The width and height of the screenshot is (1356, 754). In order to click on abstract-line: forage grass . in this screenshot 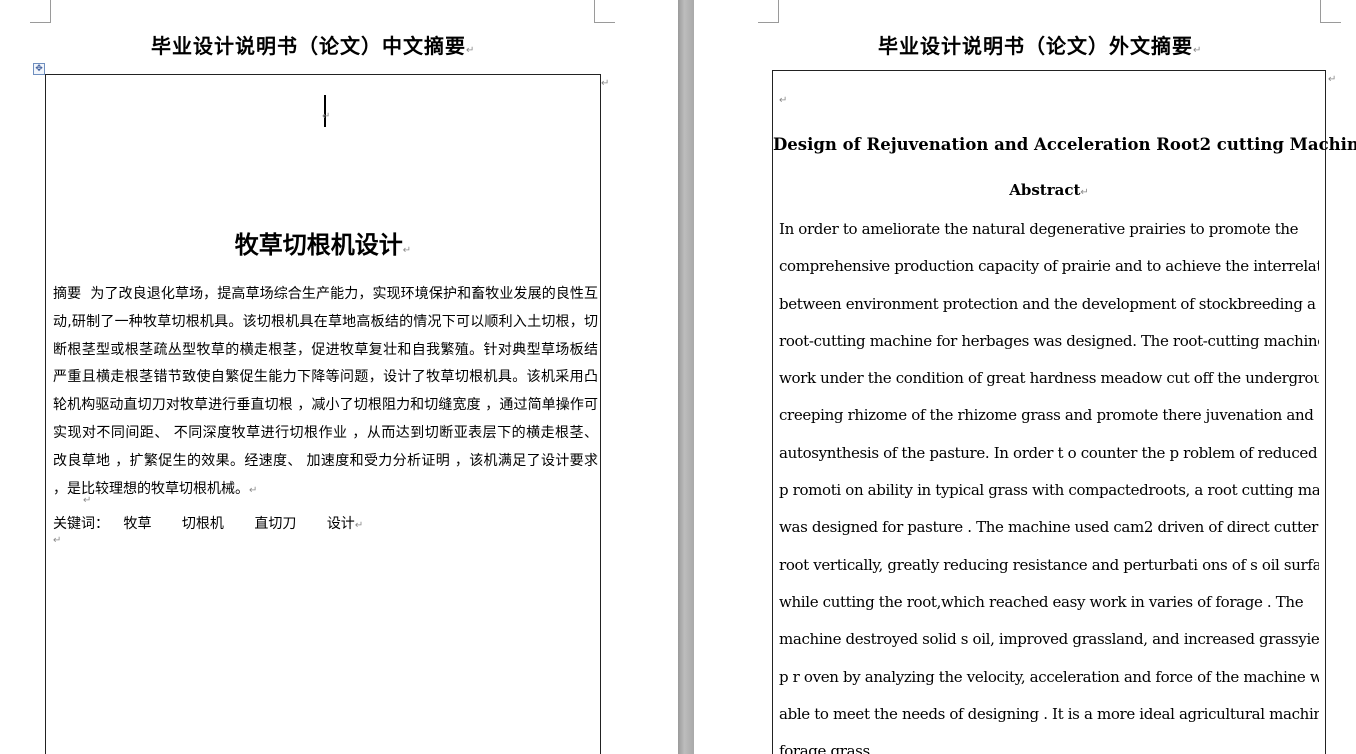, I will do `click(829, 748)`.